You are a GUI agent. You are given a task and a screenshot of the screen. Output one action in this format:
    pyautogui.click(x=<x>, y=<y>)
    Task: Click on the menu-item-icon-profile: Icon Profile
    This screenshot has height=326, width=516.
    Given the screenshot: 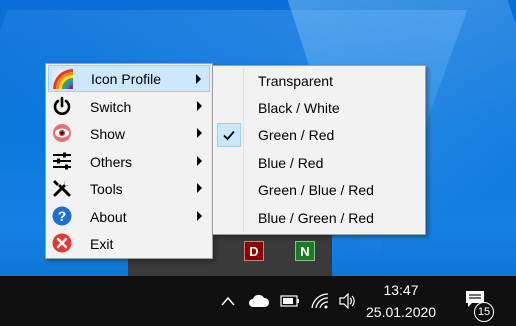 What is the action you would take?
    pyautogui.click(x=129, y=78)
    